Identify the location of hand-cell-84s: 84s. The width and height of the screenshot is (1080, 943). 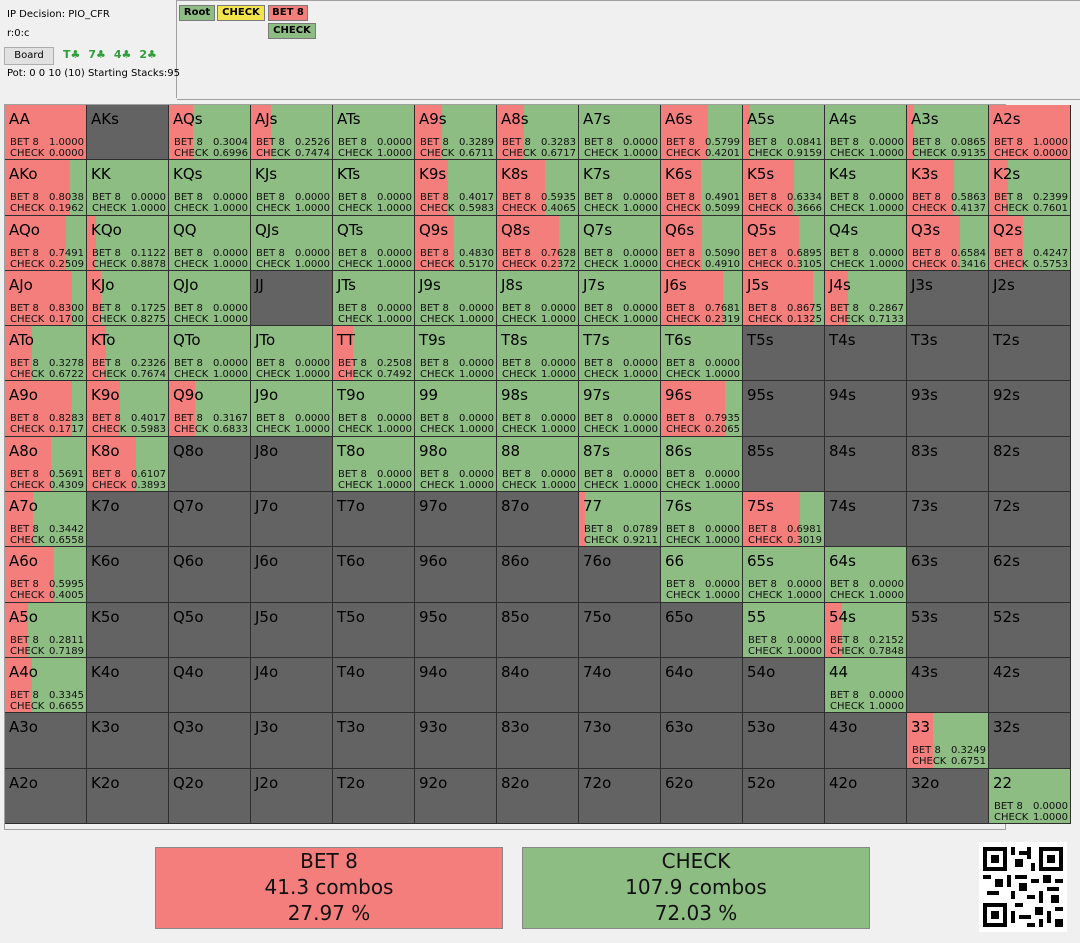
(866, 464).